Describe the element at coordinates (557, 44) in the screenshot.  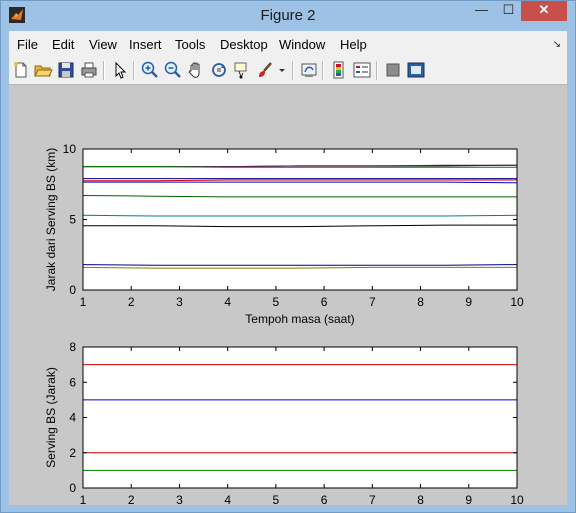
I see `dock-figure-icon: ↘` at that location.